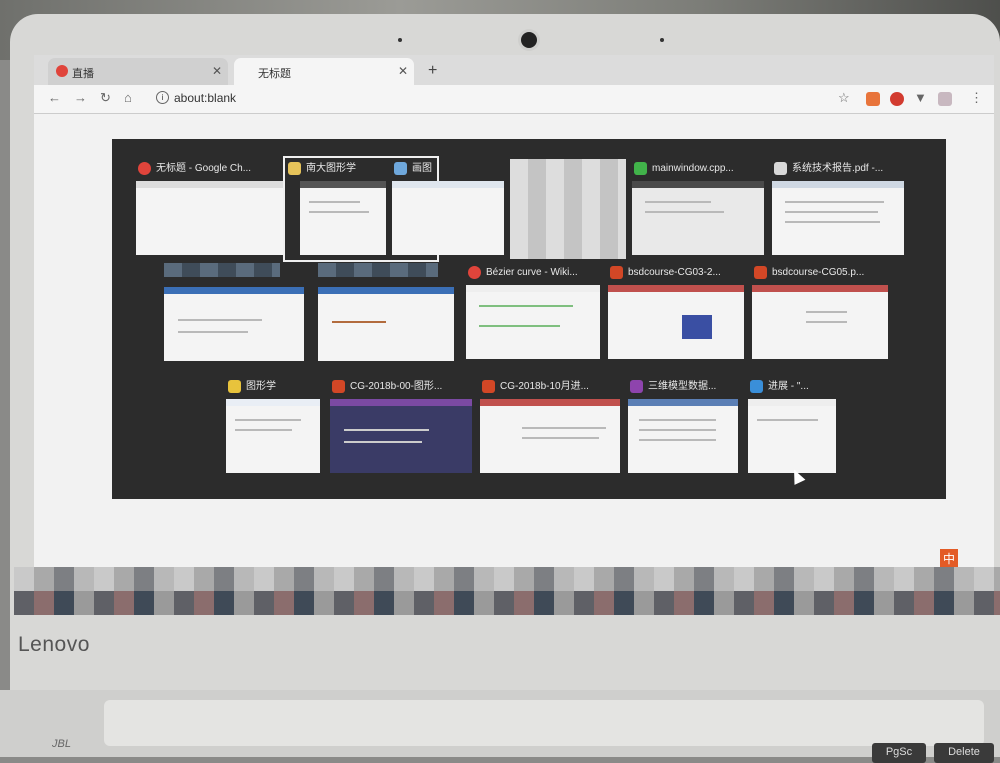 This screenshot has width=1000, height=763. I want to click on browser-toolbar: ← → ↻ ⌂ i about:blank ☆ ▼ ⋮, so click(514, 99).